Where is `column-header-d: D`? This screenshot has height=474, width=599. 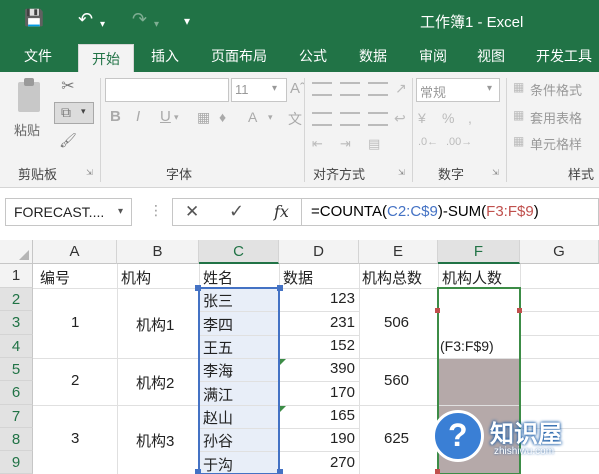
column-header-d: D is located at coordinates (319, 252).